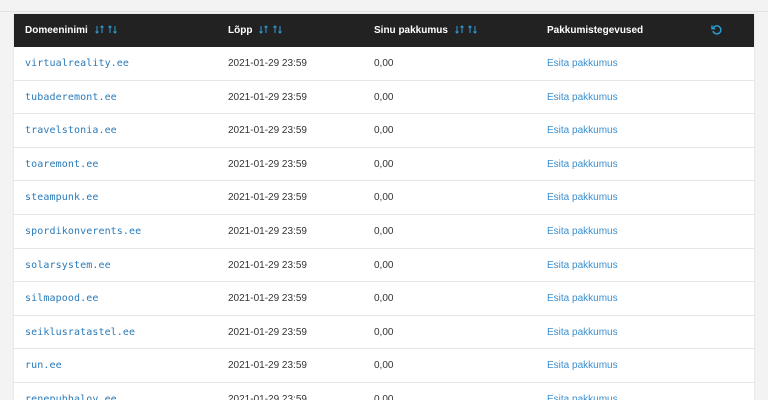 This screenshot has height=400, width=768. What do you see at coordinates (71, 391) in the screenshot?
I see `domain-link: renepuhhalov.ee` at bounding box center [71, 391].